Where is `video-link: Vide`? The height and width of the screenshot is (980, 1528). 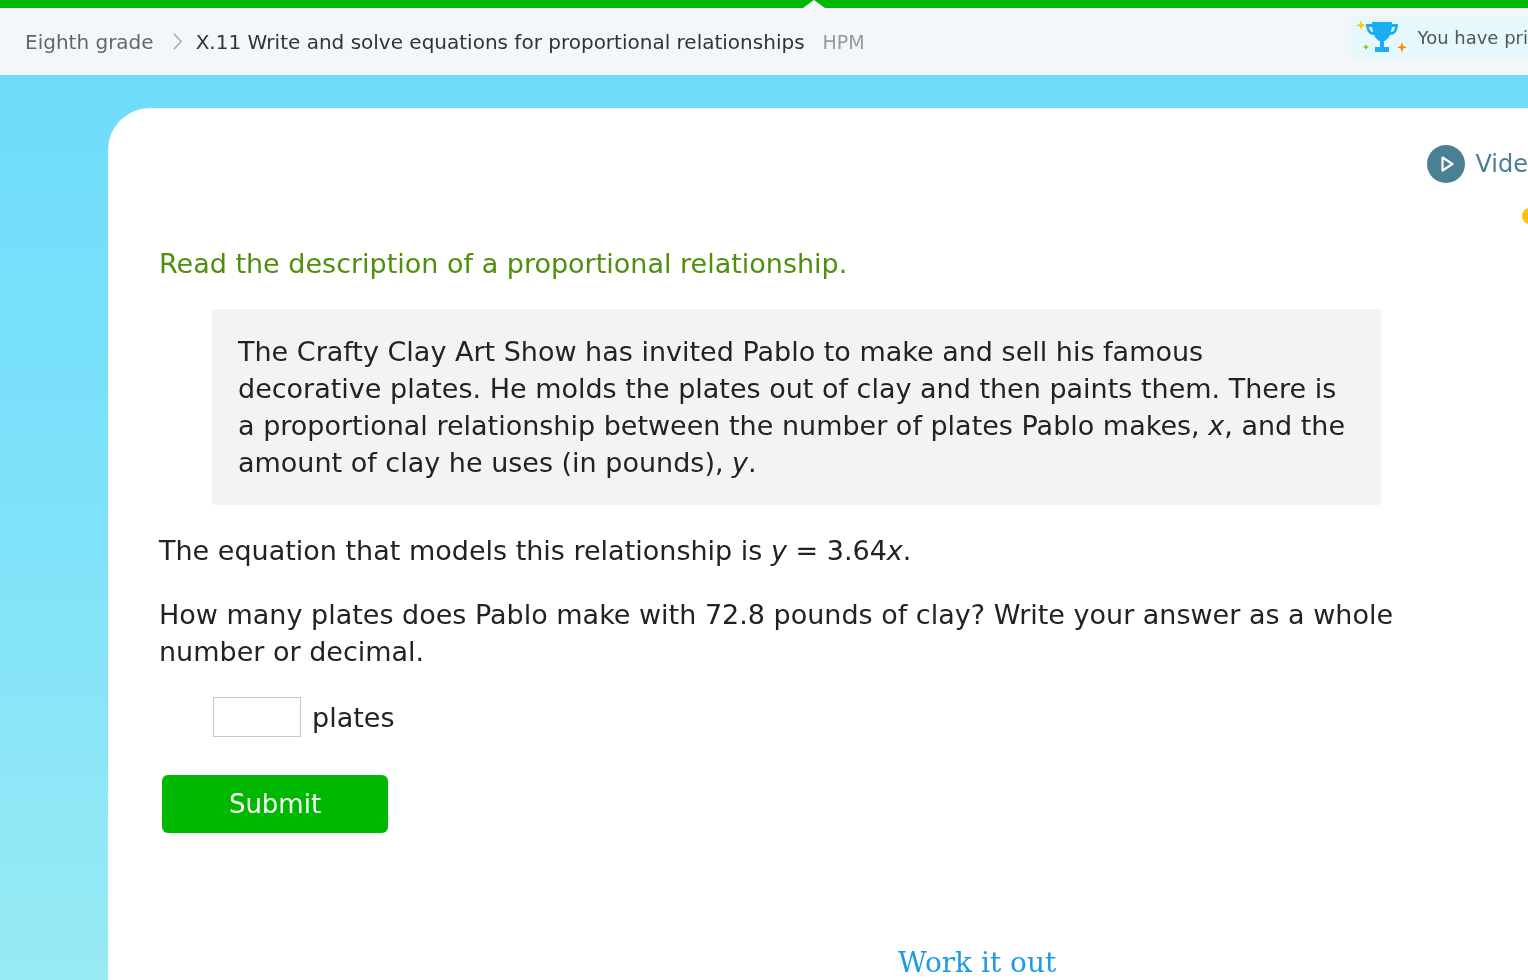
video-link: Vide is located at coordinates (1477, 164).